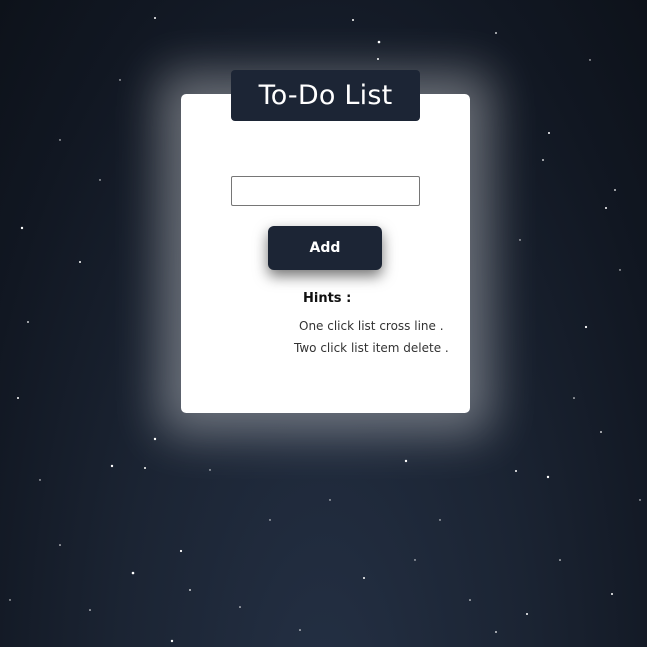 The height and width of the screenshot is (647, 647). What do you see at coordinates (325, 248) in the screenshot?
I see `add-button: Add` at bounding box center [325, 248].